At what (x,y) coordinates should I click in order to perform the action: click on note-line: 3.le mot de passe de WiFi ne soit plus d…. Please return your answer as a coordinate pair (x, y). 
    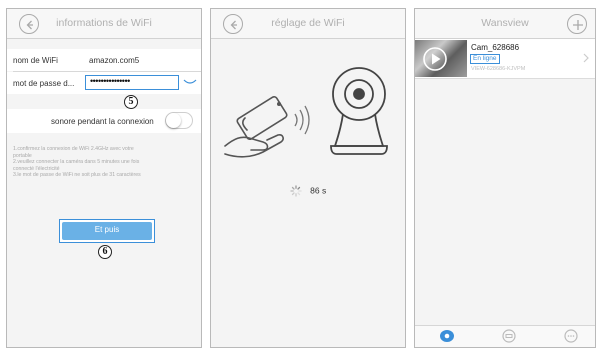
    Looking at the image, I should click on (77, 175).